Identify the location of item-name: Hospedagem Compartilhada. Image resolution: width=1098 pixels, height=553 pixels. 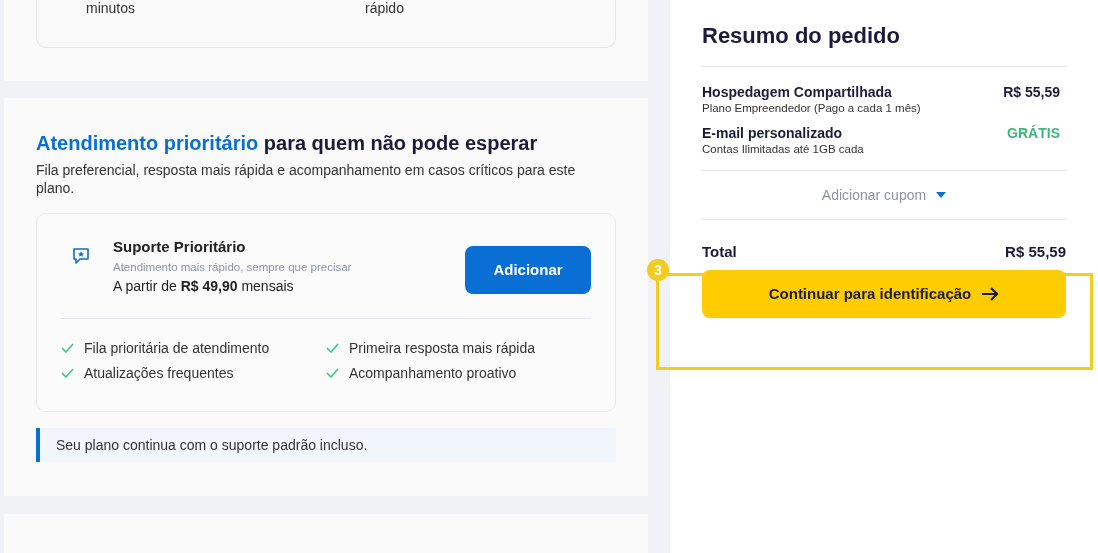
(797, 92).